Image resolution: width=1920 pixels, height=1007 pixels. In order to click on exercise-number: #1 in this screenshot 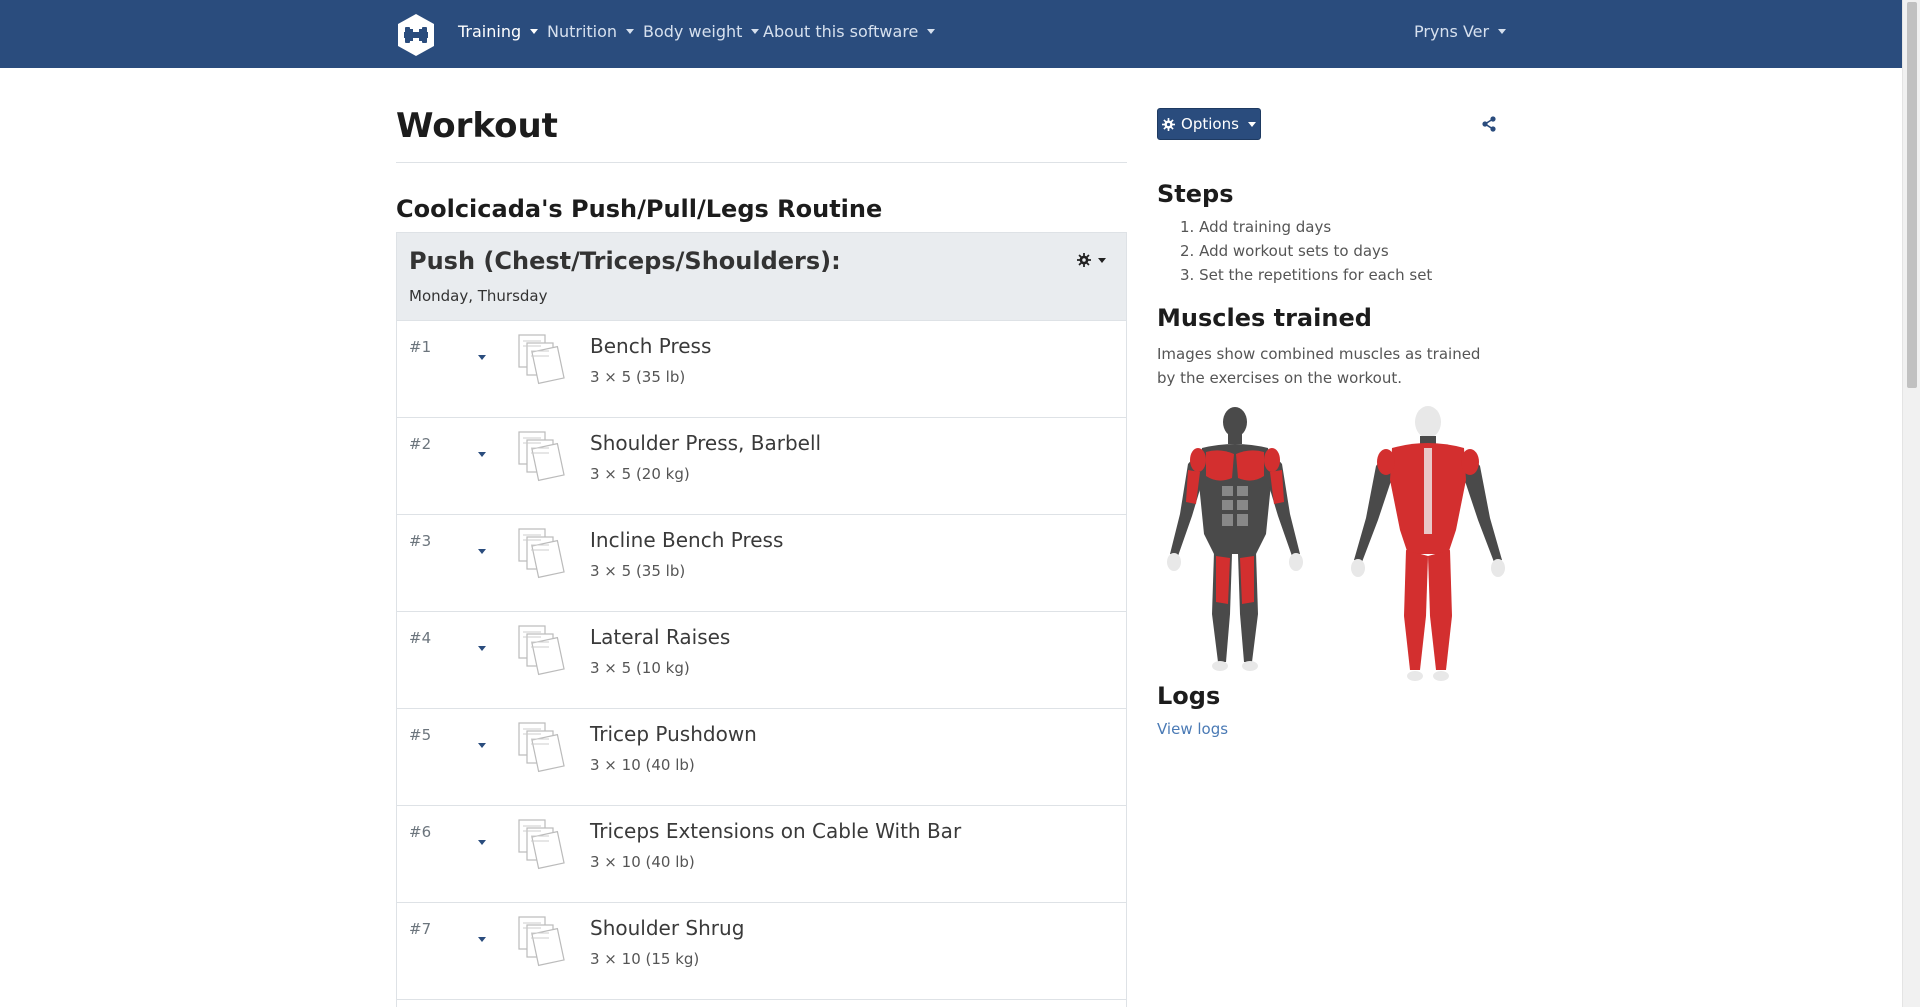, I will do `click(420, 347)`.